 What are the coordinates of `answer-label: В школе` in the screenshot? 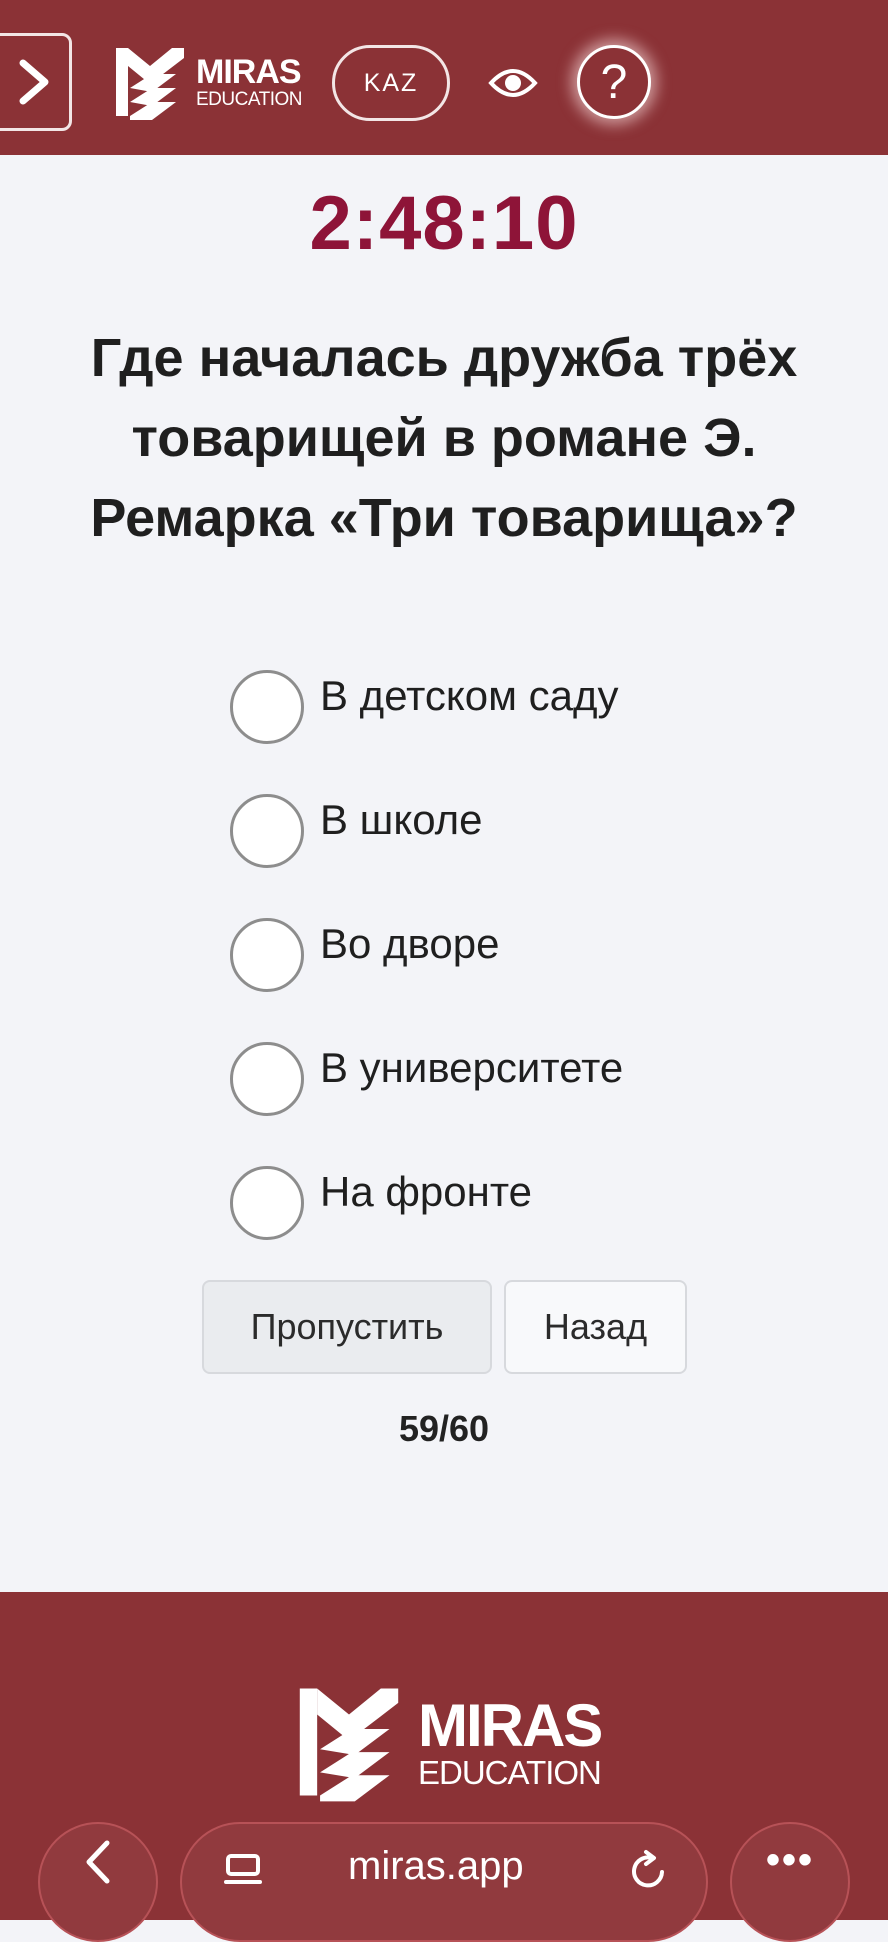 It's located at (401, 819).